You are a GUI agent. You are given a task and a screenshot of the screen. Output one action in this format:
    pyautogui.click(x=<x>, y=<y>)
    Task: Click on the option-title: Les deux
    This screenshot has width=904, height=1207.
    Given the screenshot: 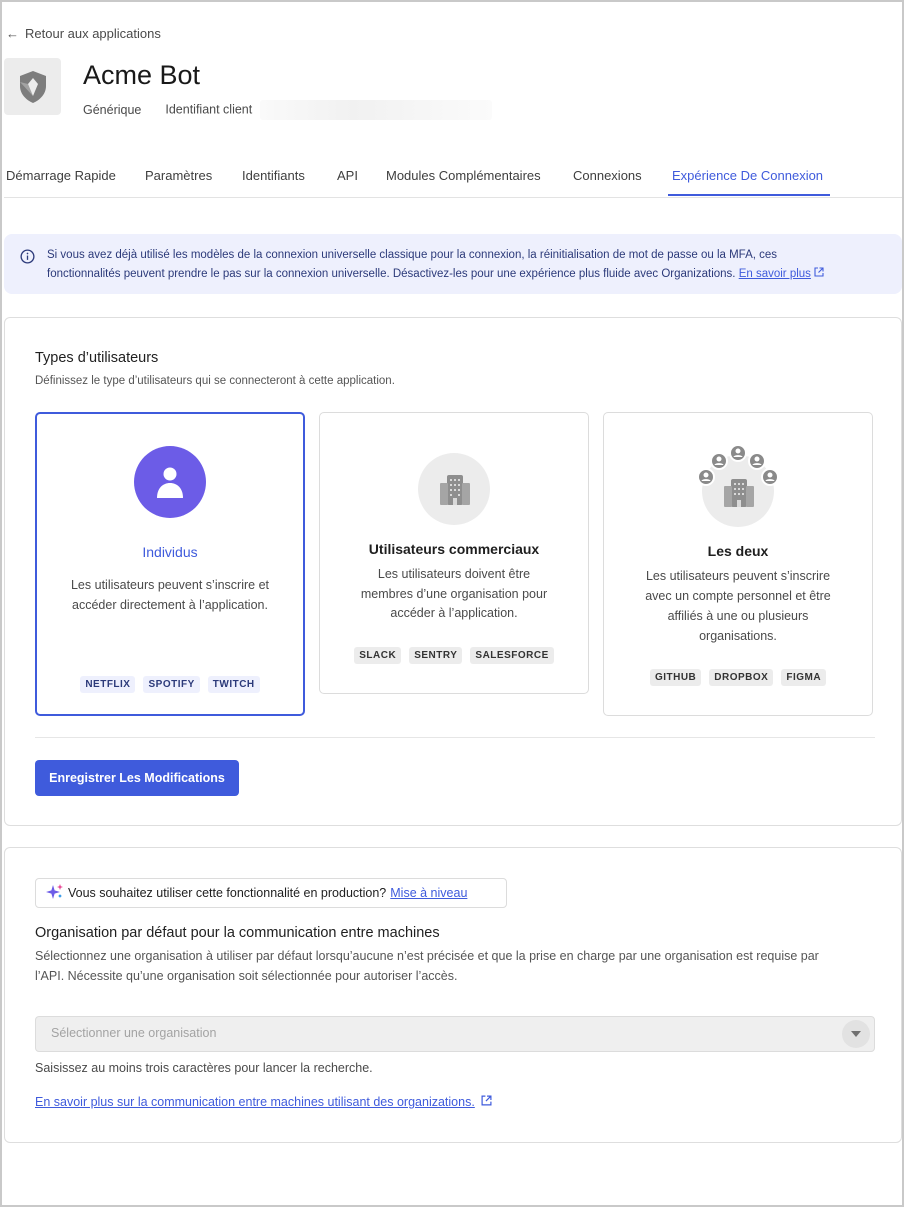 What is the action you would take?
    pyautogui.click(x=738, y=551)
    